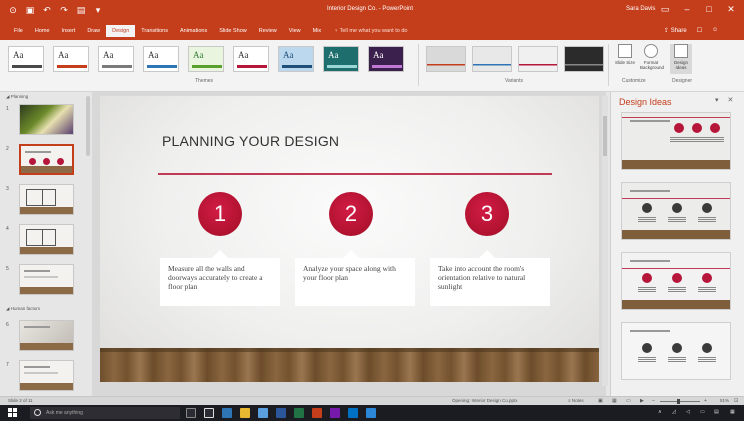 This screenshot has width=744, height=421. Describe the element at coordinates (17, 97) in the screenshot. I see `section-header-planning: ◢ Planning` at that location.